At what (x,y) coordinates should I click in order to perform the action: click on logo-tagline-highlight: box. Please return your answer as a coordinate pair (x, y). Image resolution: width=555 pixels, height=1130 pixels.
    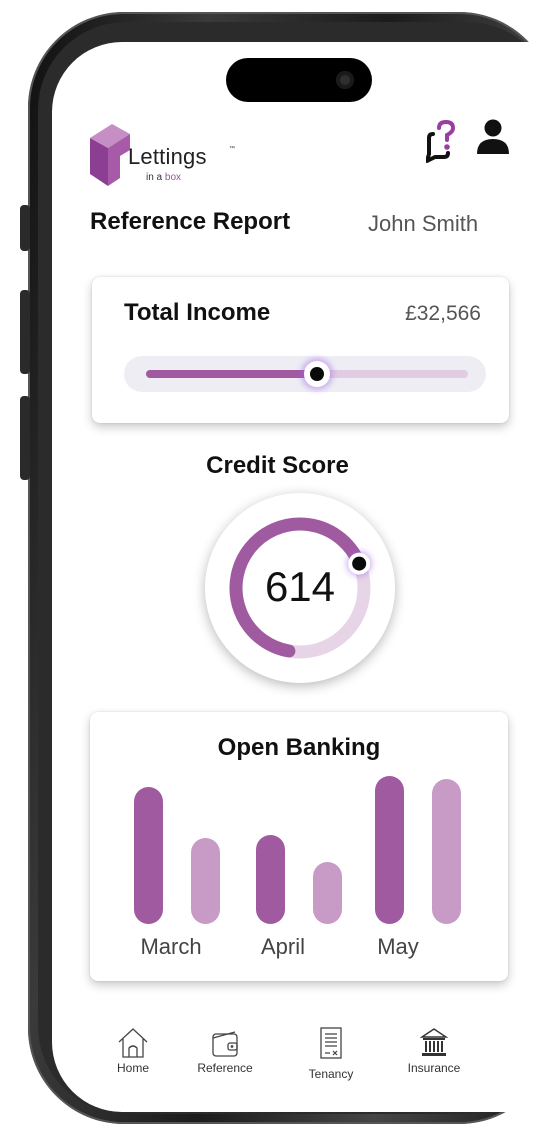
    Looking at the image, I should click on (173, 177).